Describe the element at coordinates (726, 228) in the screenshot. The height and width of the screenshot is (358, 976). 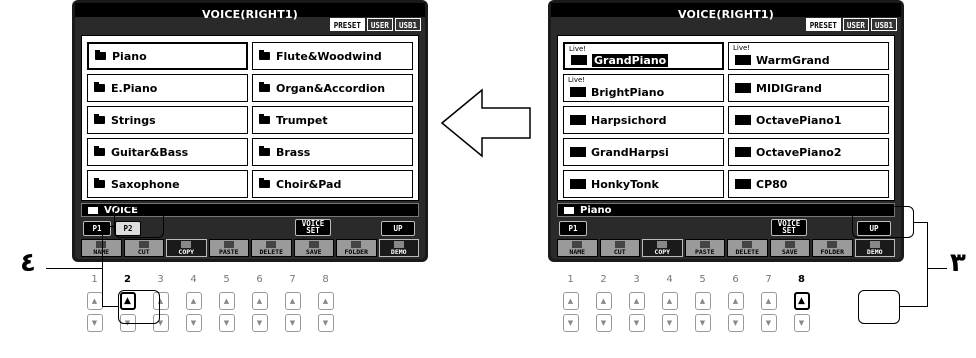
I see `right-page-row: P1 VOICE SET UP` at that location.